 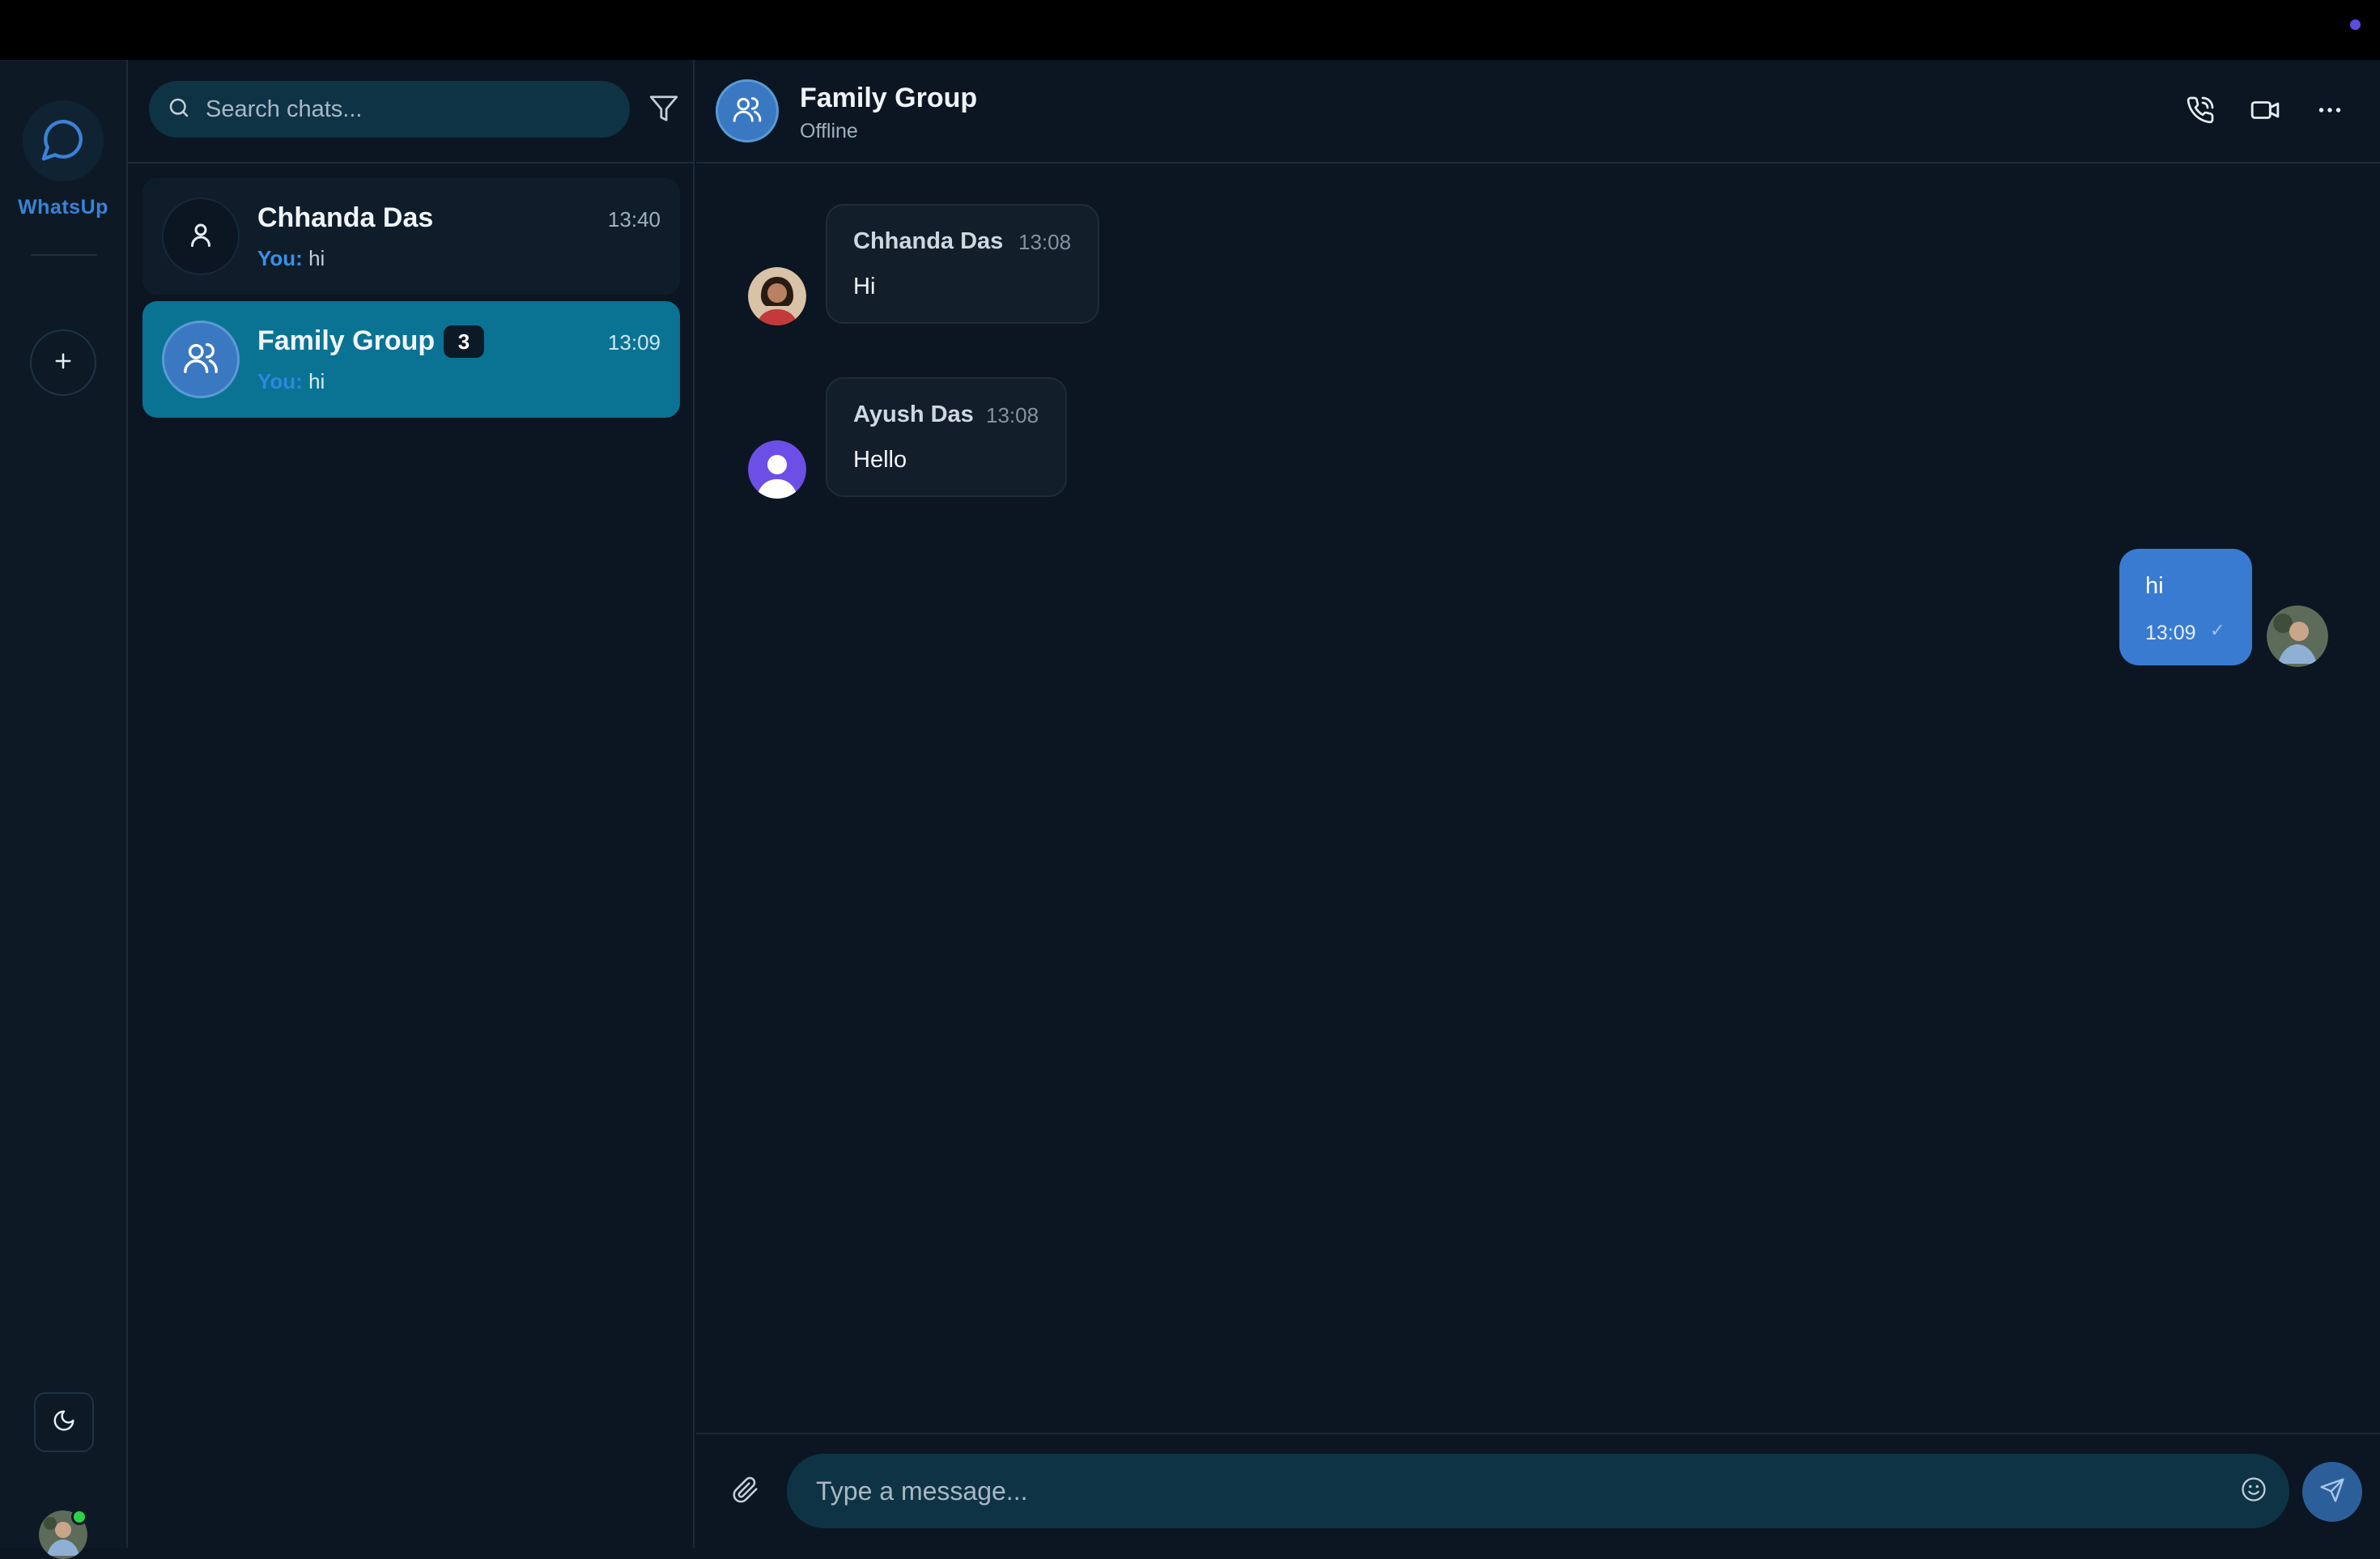 I want to click on message-composer, so click(x=1538, y=1491).